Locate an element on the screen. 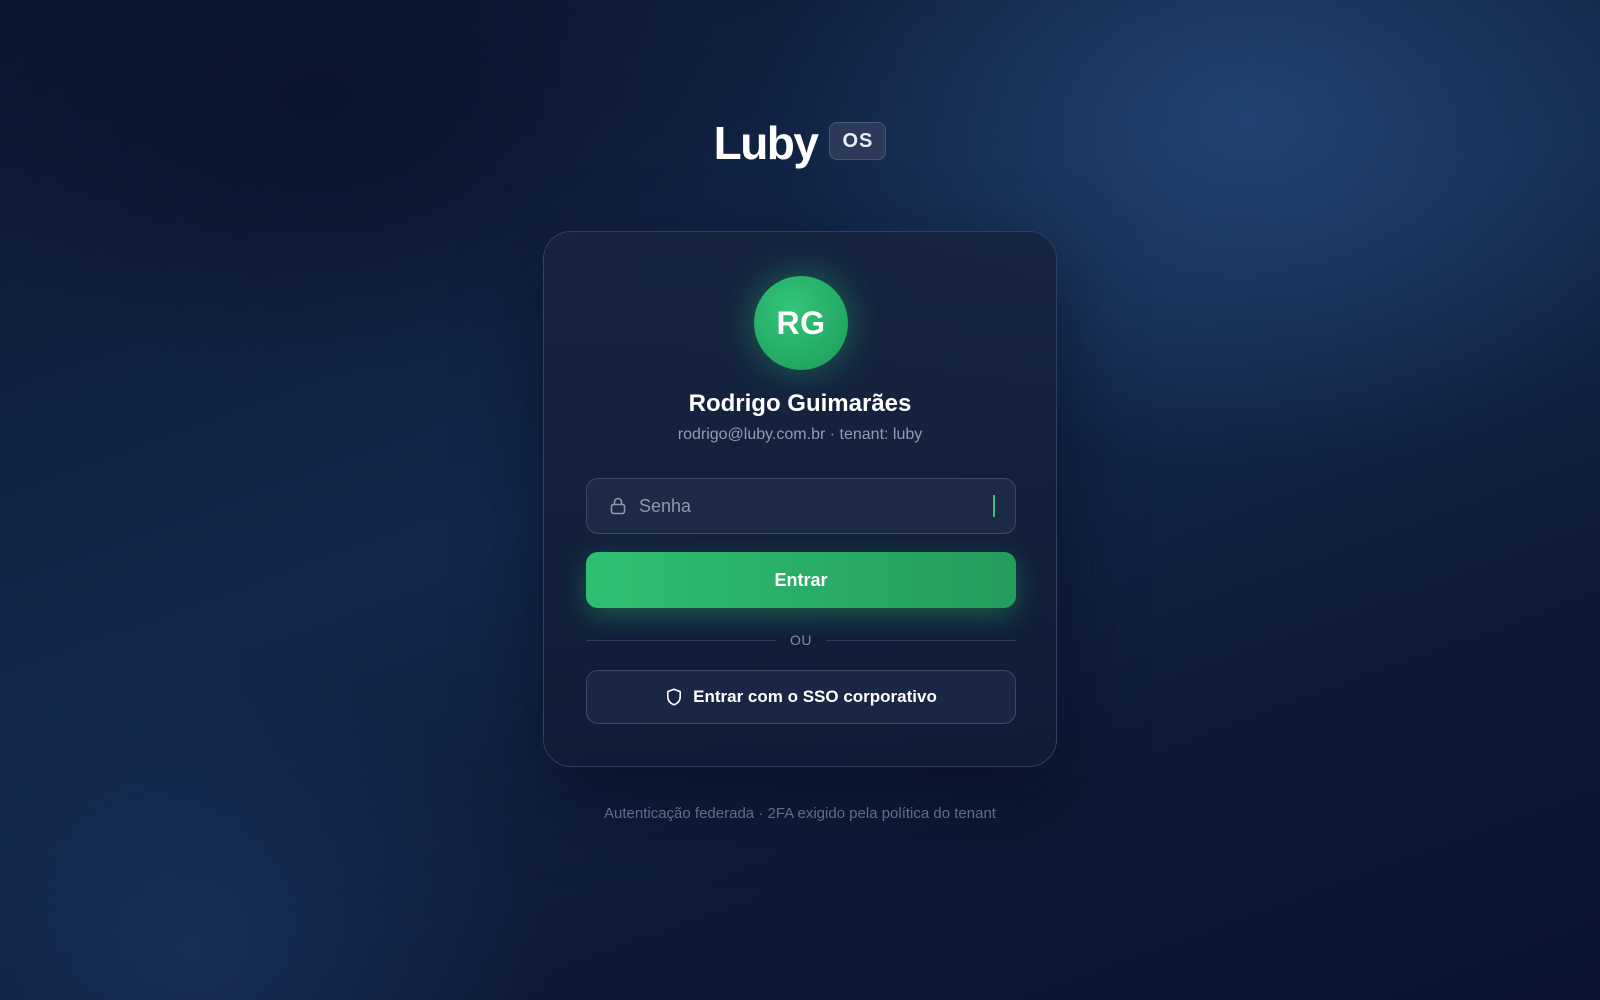 The height and width of the screenshot is (1000, 1600). divider-line-right is located at coordinates (921, 640).